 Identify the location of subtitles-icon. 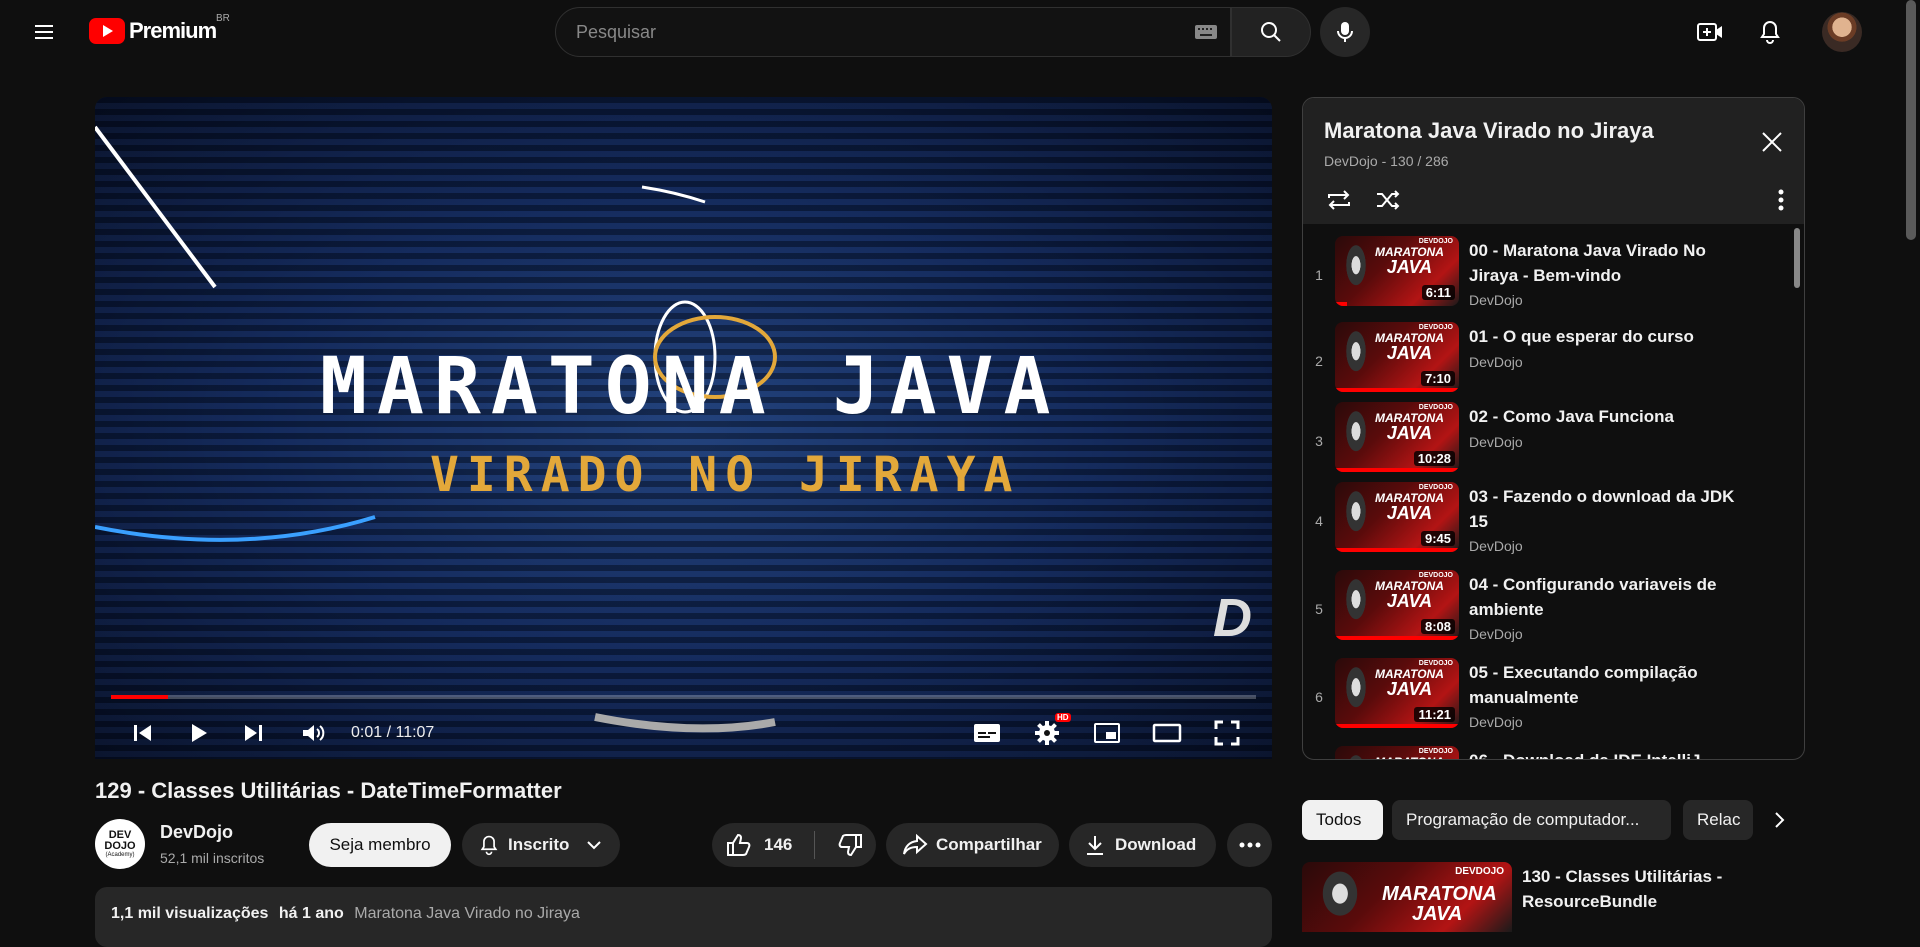
(987, 733).